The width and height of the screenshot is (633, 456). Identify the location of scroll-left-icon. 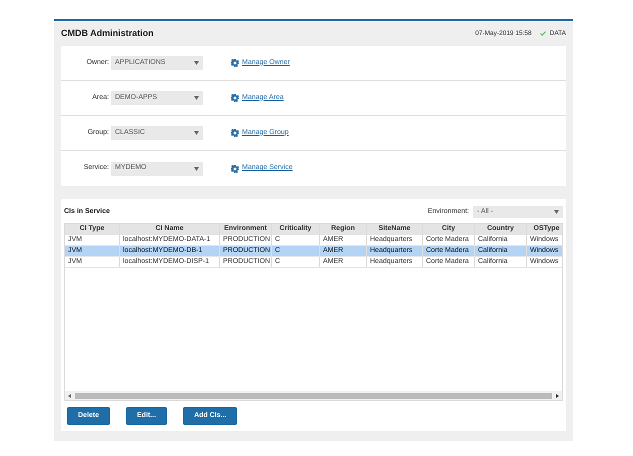
(69, 396).